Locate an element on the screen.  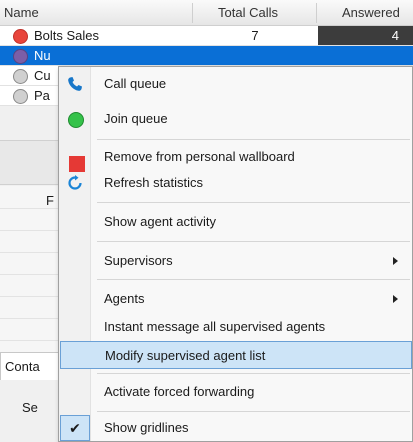
total-calls-value: 7 is located at coordinates (255, 35).